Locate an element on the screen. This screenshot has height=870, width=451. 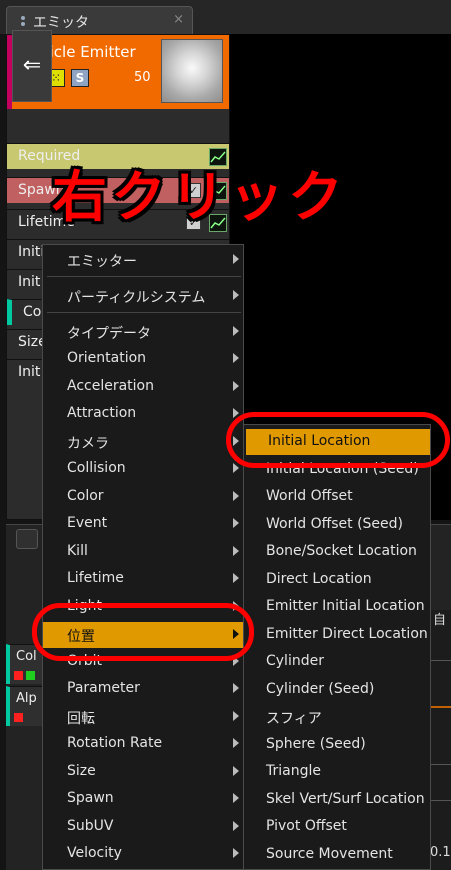
menu-item-label: Attraction is located at coordinates (102, 413).